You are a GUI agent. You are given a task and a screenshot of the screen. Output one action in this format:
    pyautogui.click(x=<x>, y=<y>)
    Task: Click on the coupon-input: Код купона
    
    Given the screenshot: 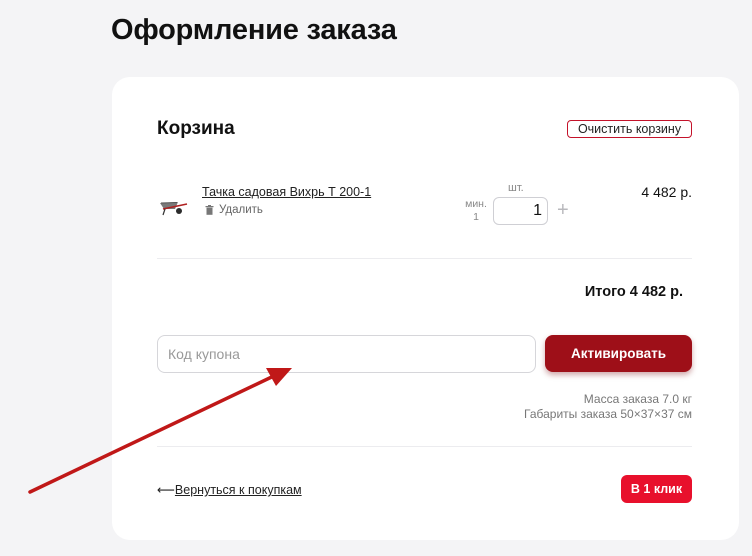 What is the action you would take?
    pyautogui.click(x=346, y=354)
    